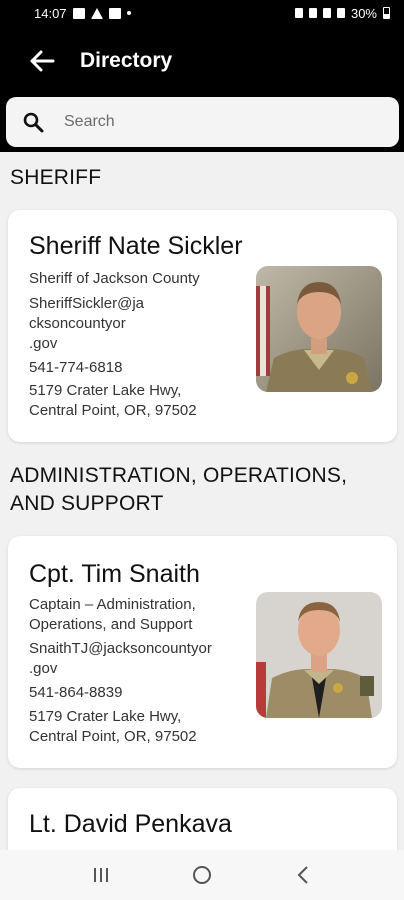 The image size is (404, 900). Describe the element at coordinates (179, 475) in the screenshot. I see `section-header-line: ADMINISTRATION, OPERATIONS,` at that location.